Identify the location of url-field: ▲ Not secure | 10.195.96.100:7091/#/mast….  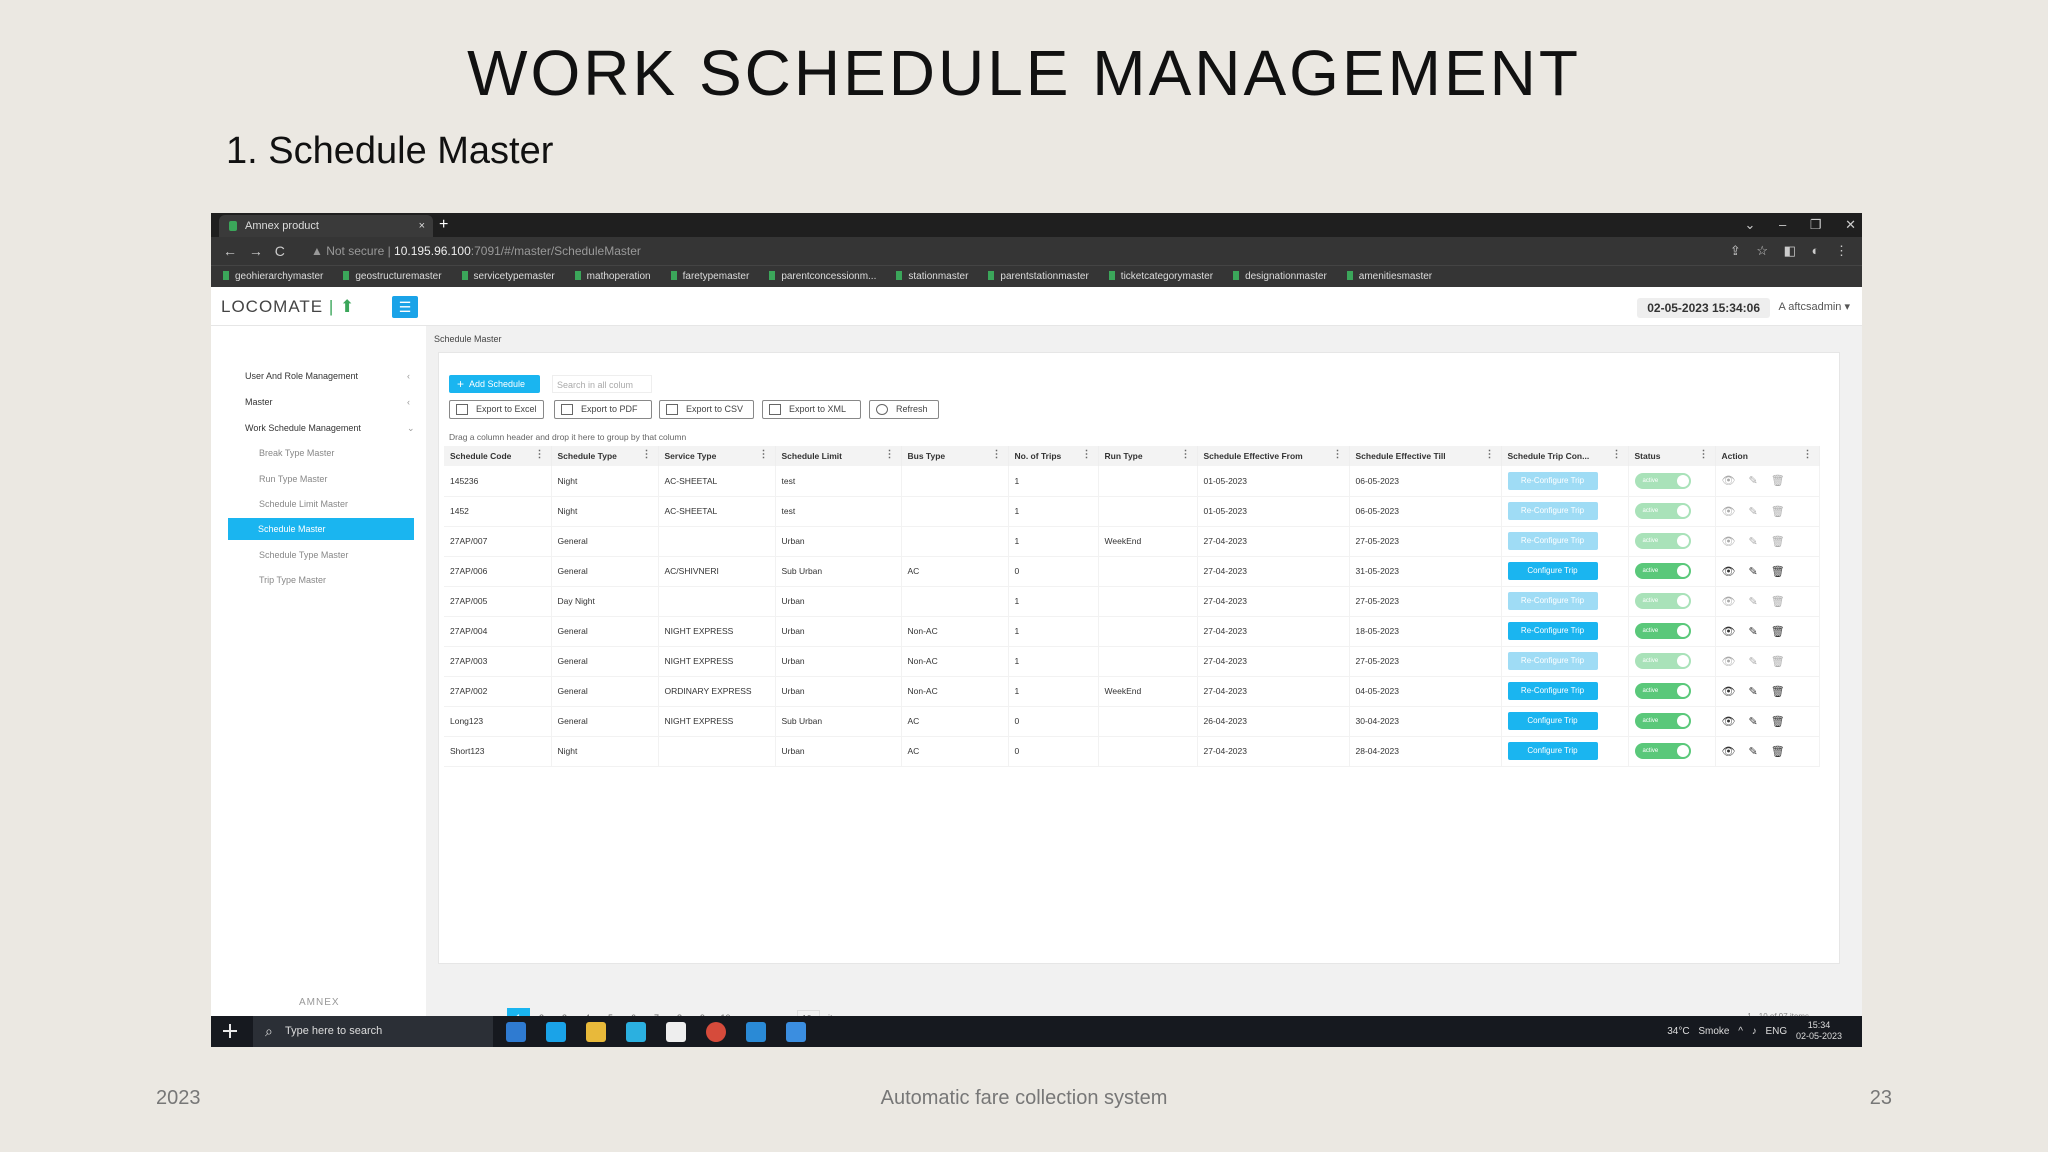
(476, 251).